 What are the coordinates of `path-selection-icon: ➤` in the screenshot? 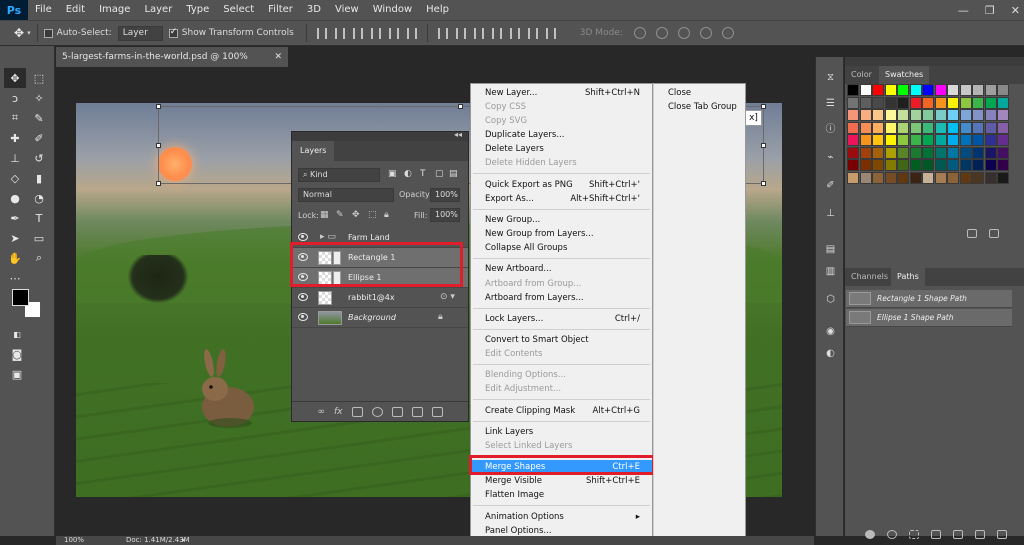 It's located at (15, 238).